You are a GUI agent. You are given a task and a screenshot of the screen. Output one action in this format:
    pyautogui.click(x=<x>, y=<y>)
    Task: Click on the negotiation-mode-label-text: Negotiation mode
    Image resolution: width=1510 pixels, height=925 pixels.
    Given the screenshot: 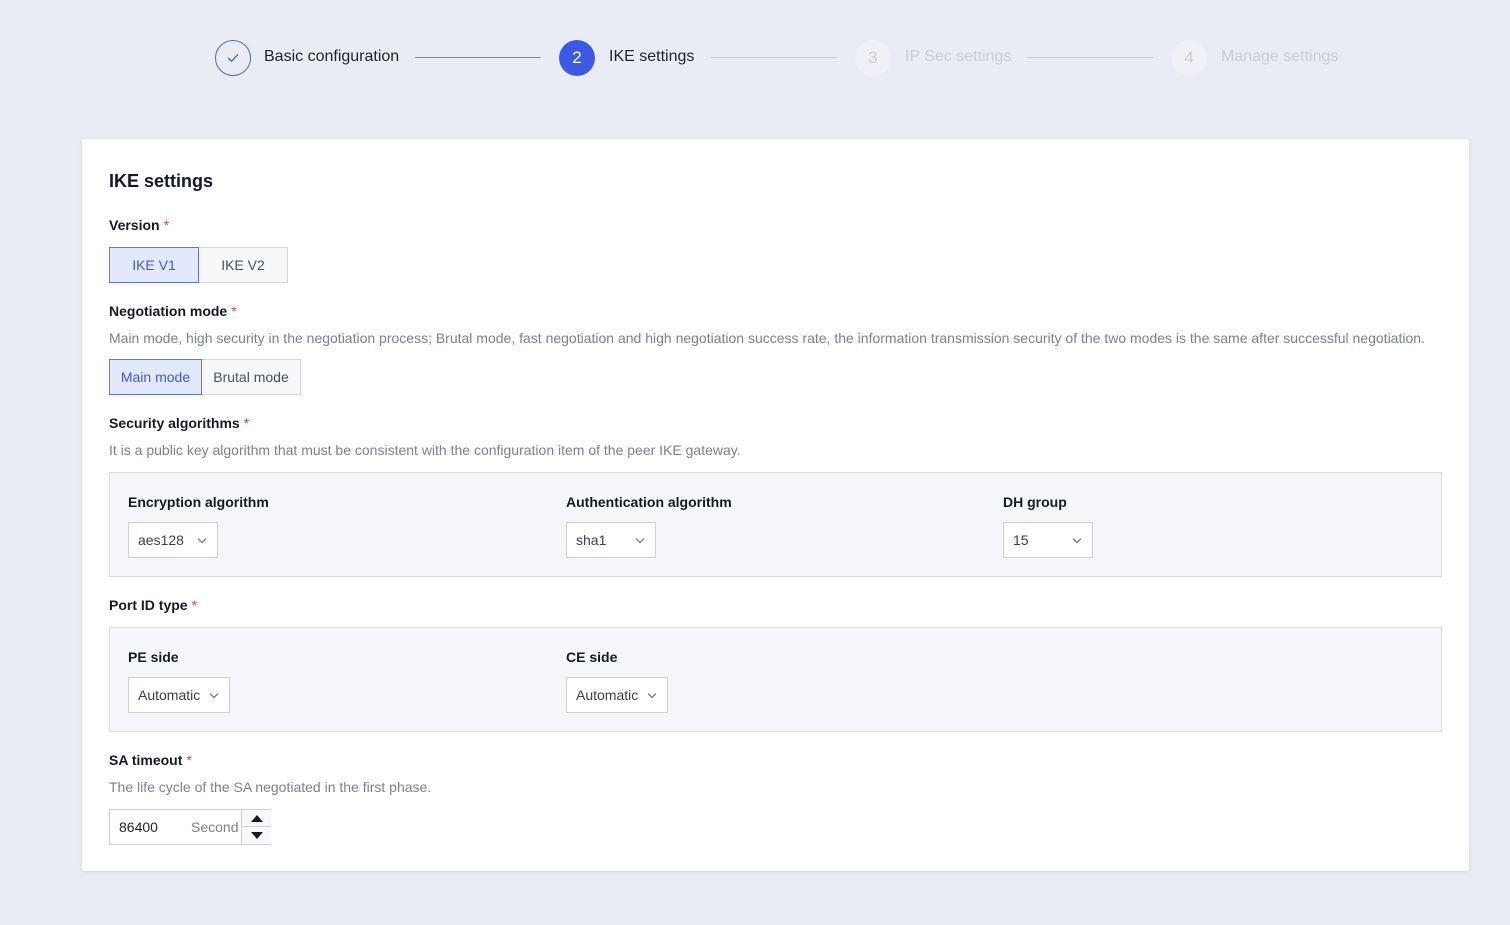 What is the action you would take?
    pyautogui.click(x=168, y=311)
    